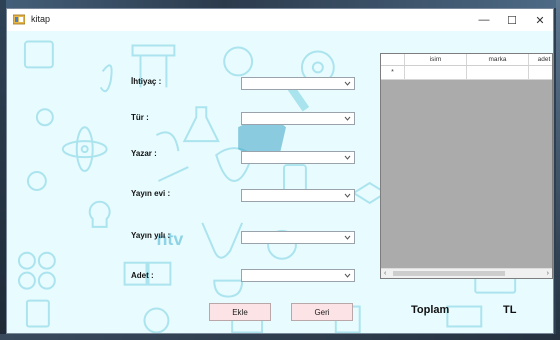 The height and width of the screenshot is (340, 560). Describe the element at coordinates (19, 19) in the screenshot. I see `app-window-icon` at that location.